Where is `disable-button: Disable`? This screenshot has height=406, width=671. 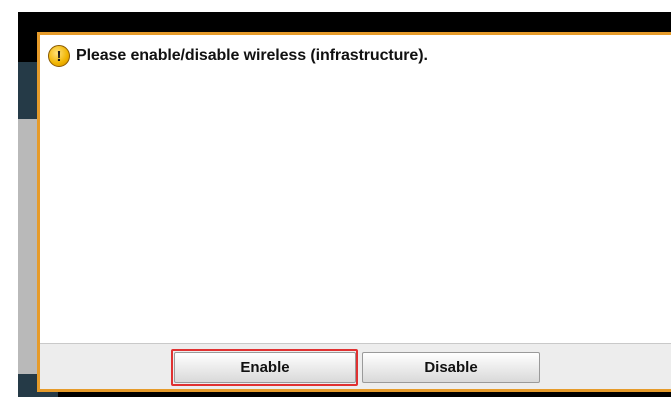
disable-button: Disable is located at coordinates (451, 367).